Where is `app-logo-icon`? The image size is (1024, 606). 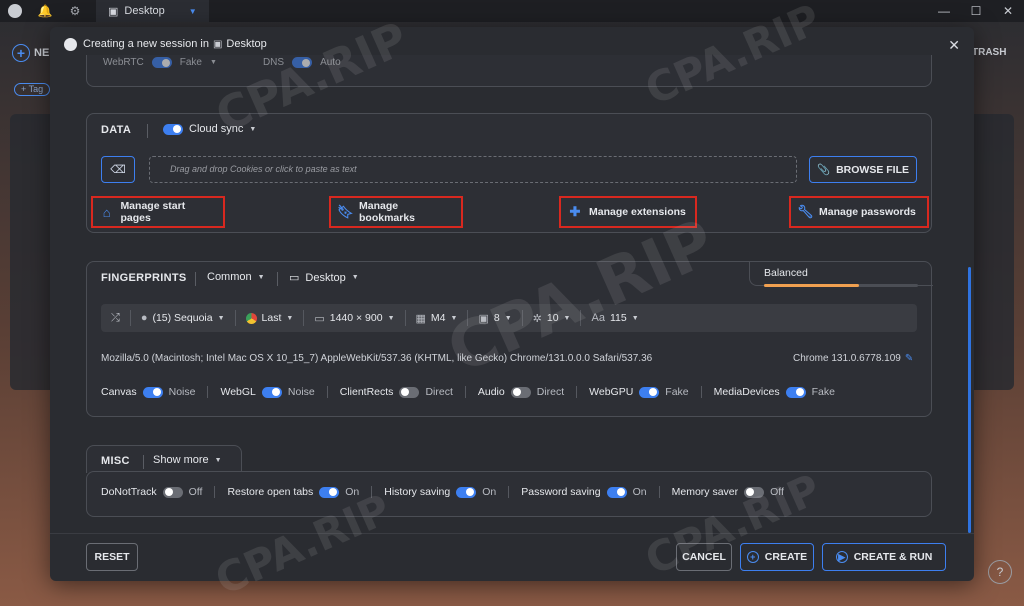 app-logo-icon is located at coordinates (70, 44).